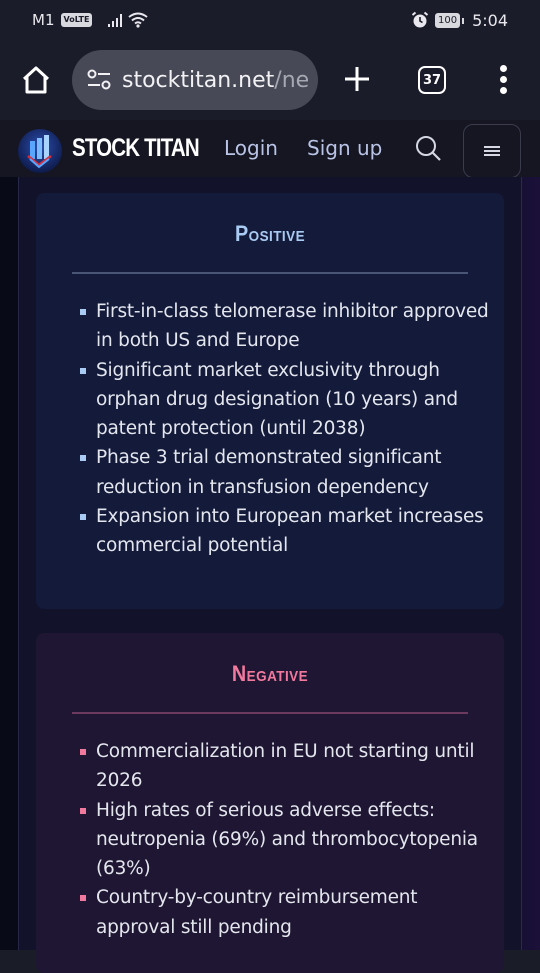 This screenshot has width=540, height=973. I want to click on url-path: /ne, so click(292, 80).